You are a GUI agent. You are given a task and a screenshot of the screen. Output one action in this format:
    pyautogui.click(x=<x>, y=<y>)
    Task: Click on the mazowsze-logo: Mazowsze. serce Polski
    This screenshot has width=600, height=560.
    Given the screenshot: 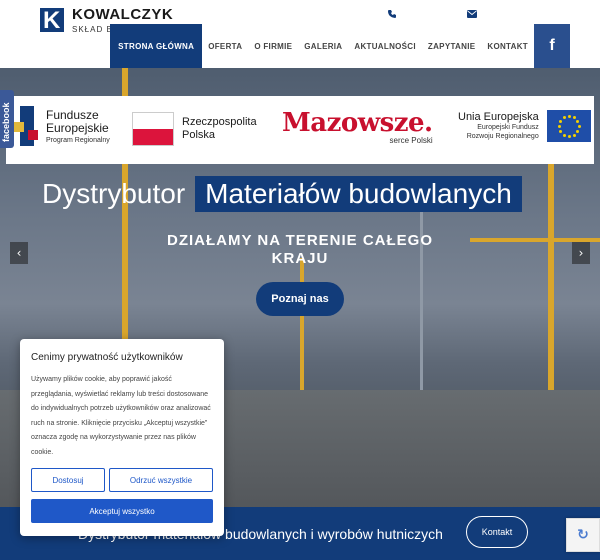 What is the action you would take?
    pyautogui.click(x=357, y=126)
    